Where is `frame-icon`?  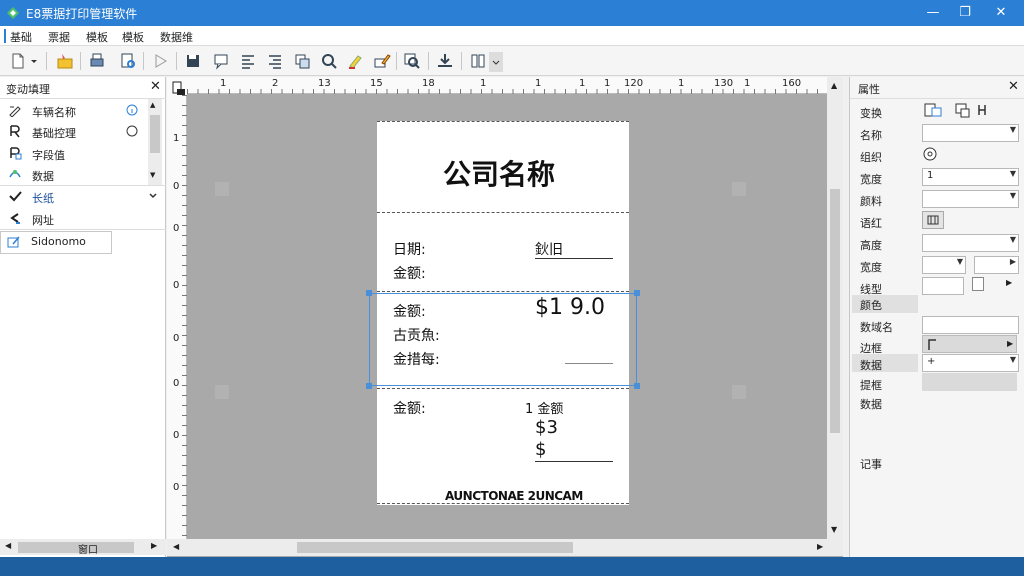
frame-icon is located at coordinates (933, 110).